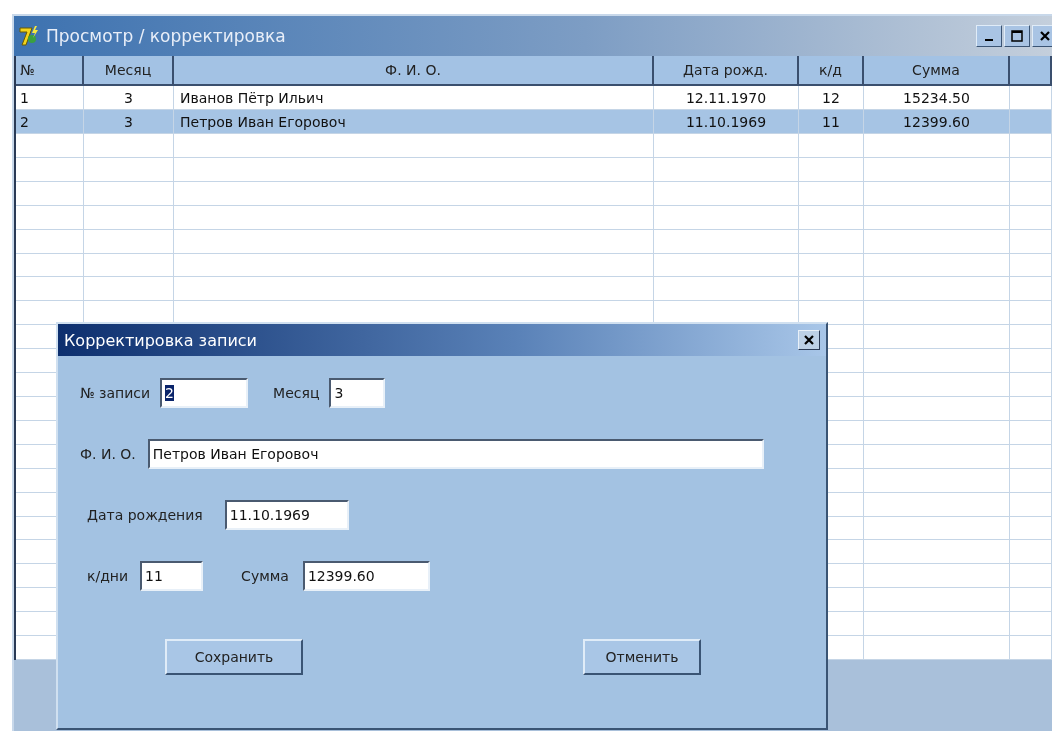  Describe the element at coordinates (937, 121) in the screenshot. I see `table-cell: 12399.60` at that location.